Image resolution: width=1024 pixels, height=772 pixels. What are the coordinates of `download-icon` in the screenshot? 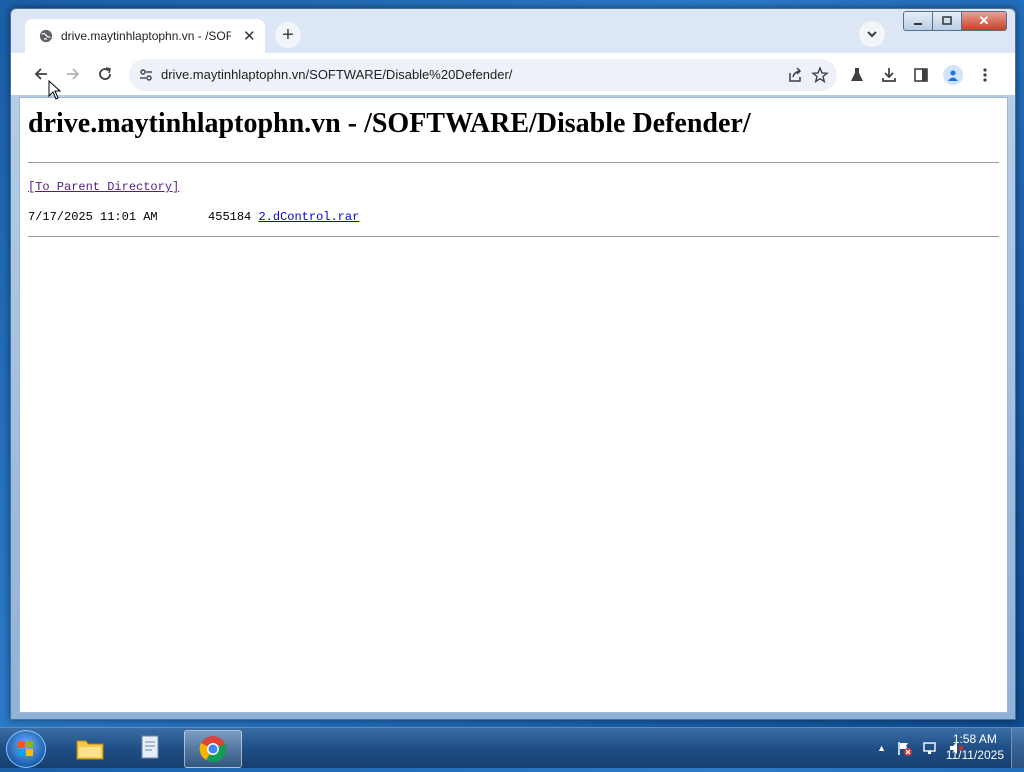 It's located at (889, 75).